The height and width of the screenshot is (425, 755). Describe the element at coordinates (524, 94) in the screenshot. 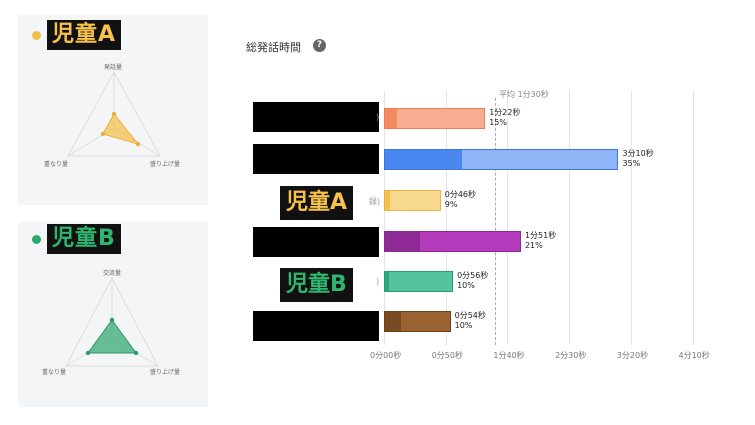

I see `average-label: 平均 1分30秒` at that location.